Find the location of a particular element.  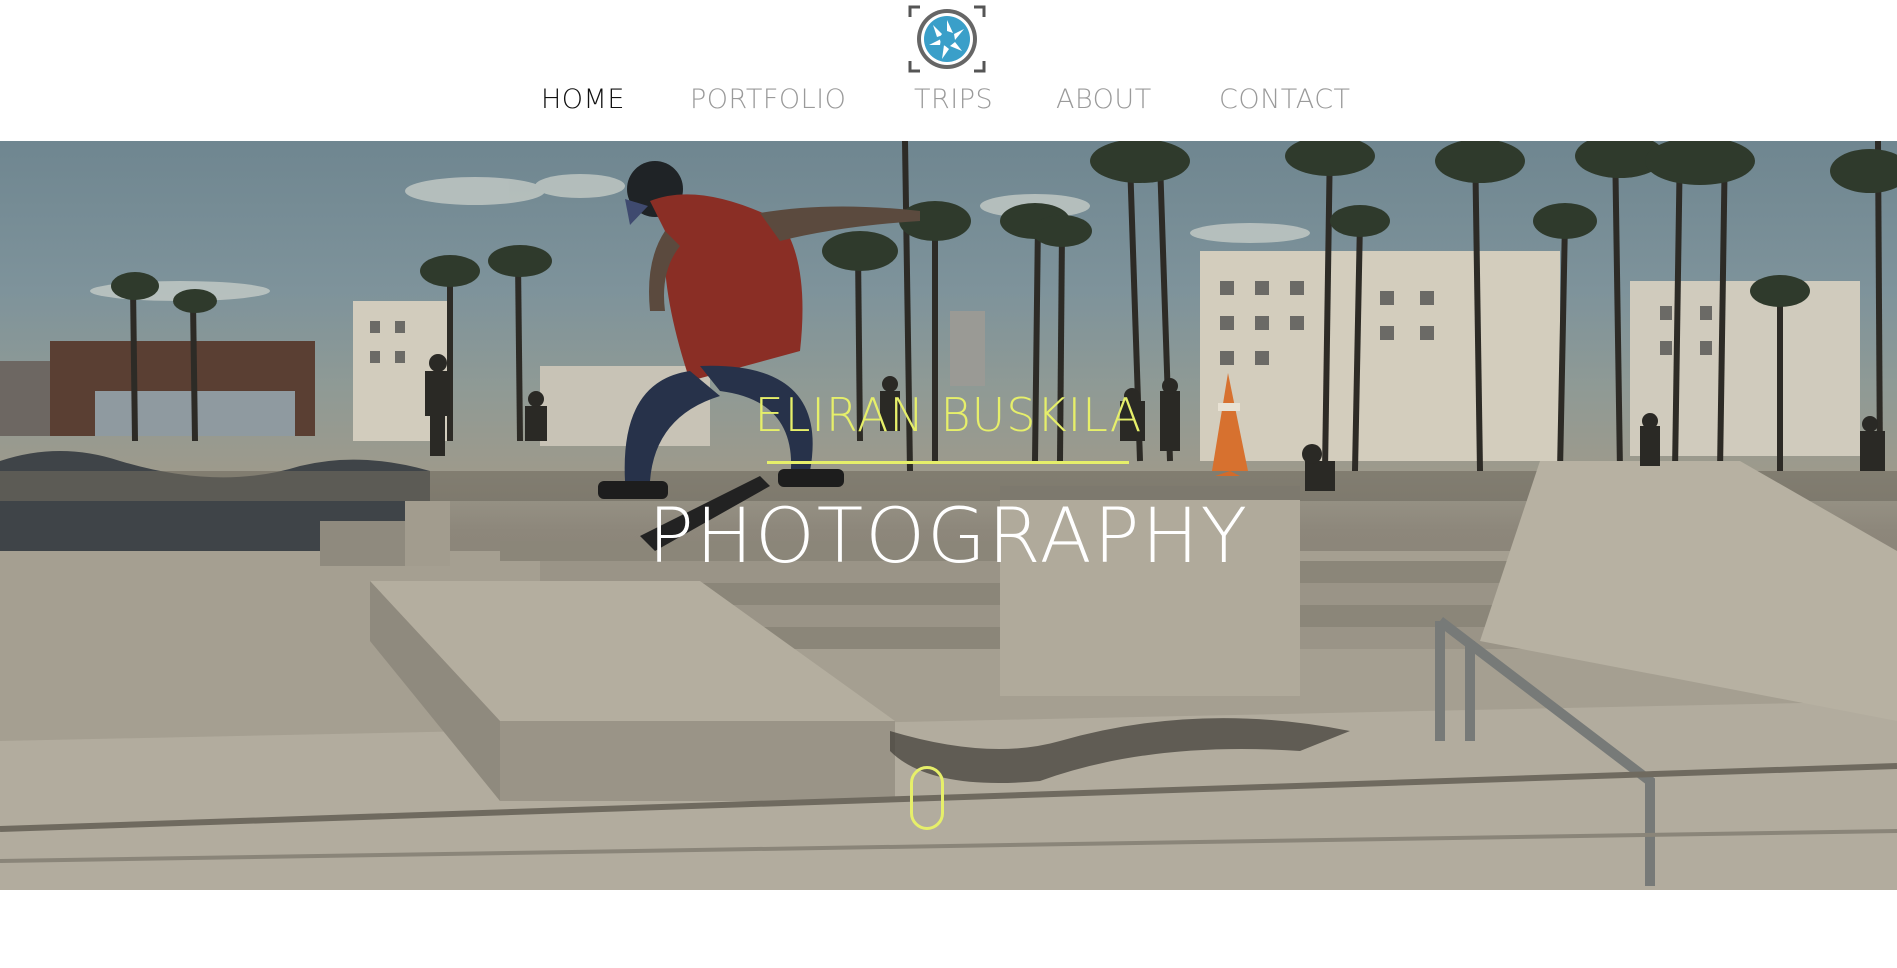

hero-title-subtitle: PHOTOGRAPHY is located at coordinates (948, 535).